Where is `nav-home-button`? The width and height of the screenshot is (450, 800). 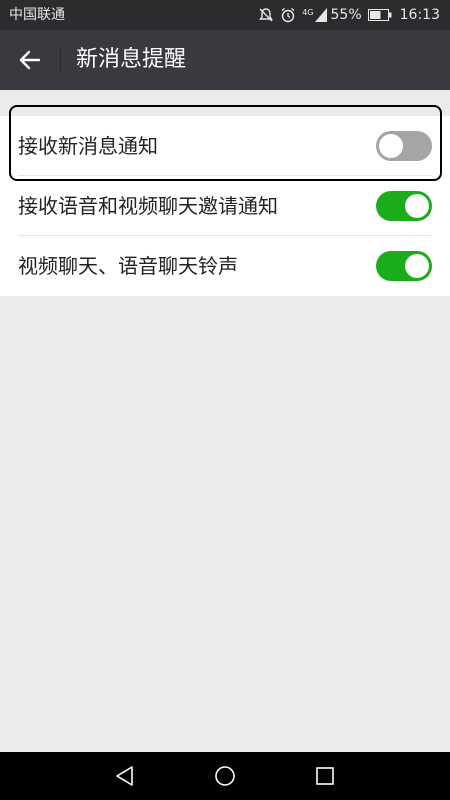
nav-home-button is located at coordinates (225, 776).